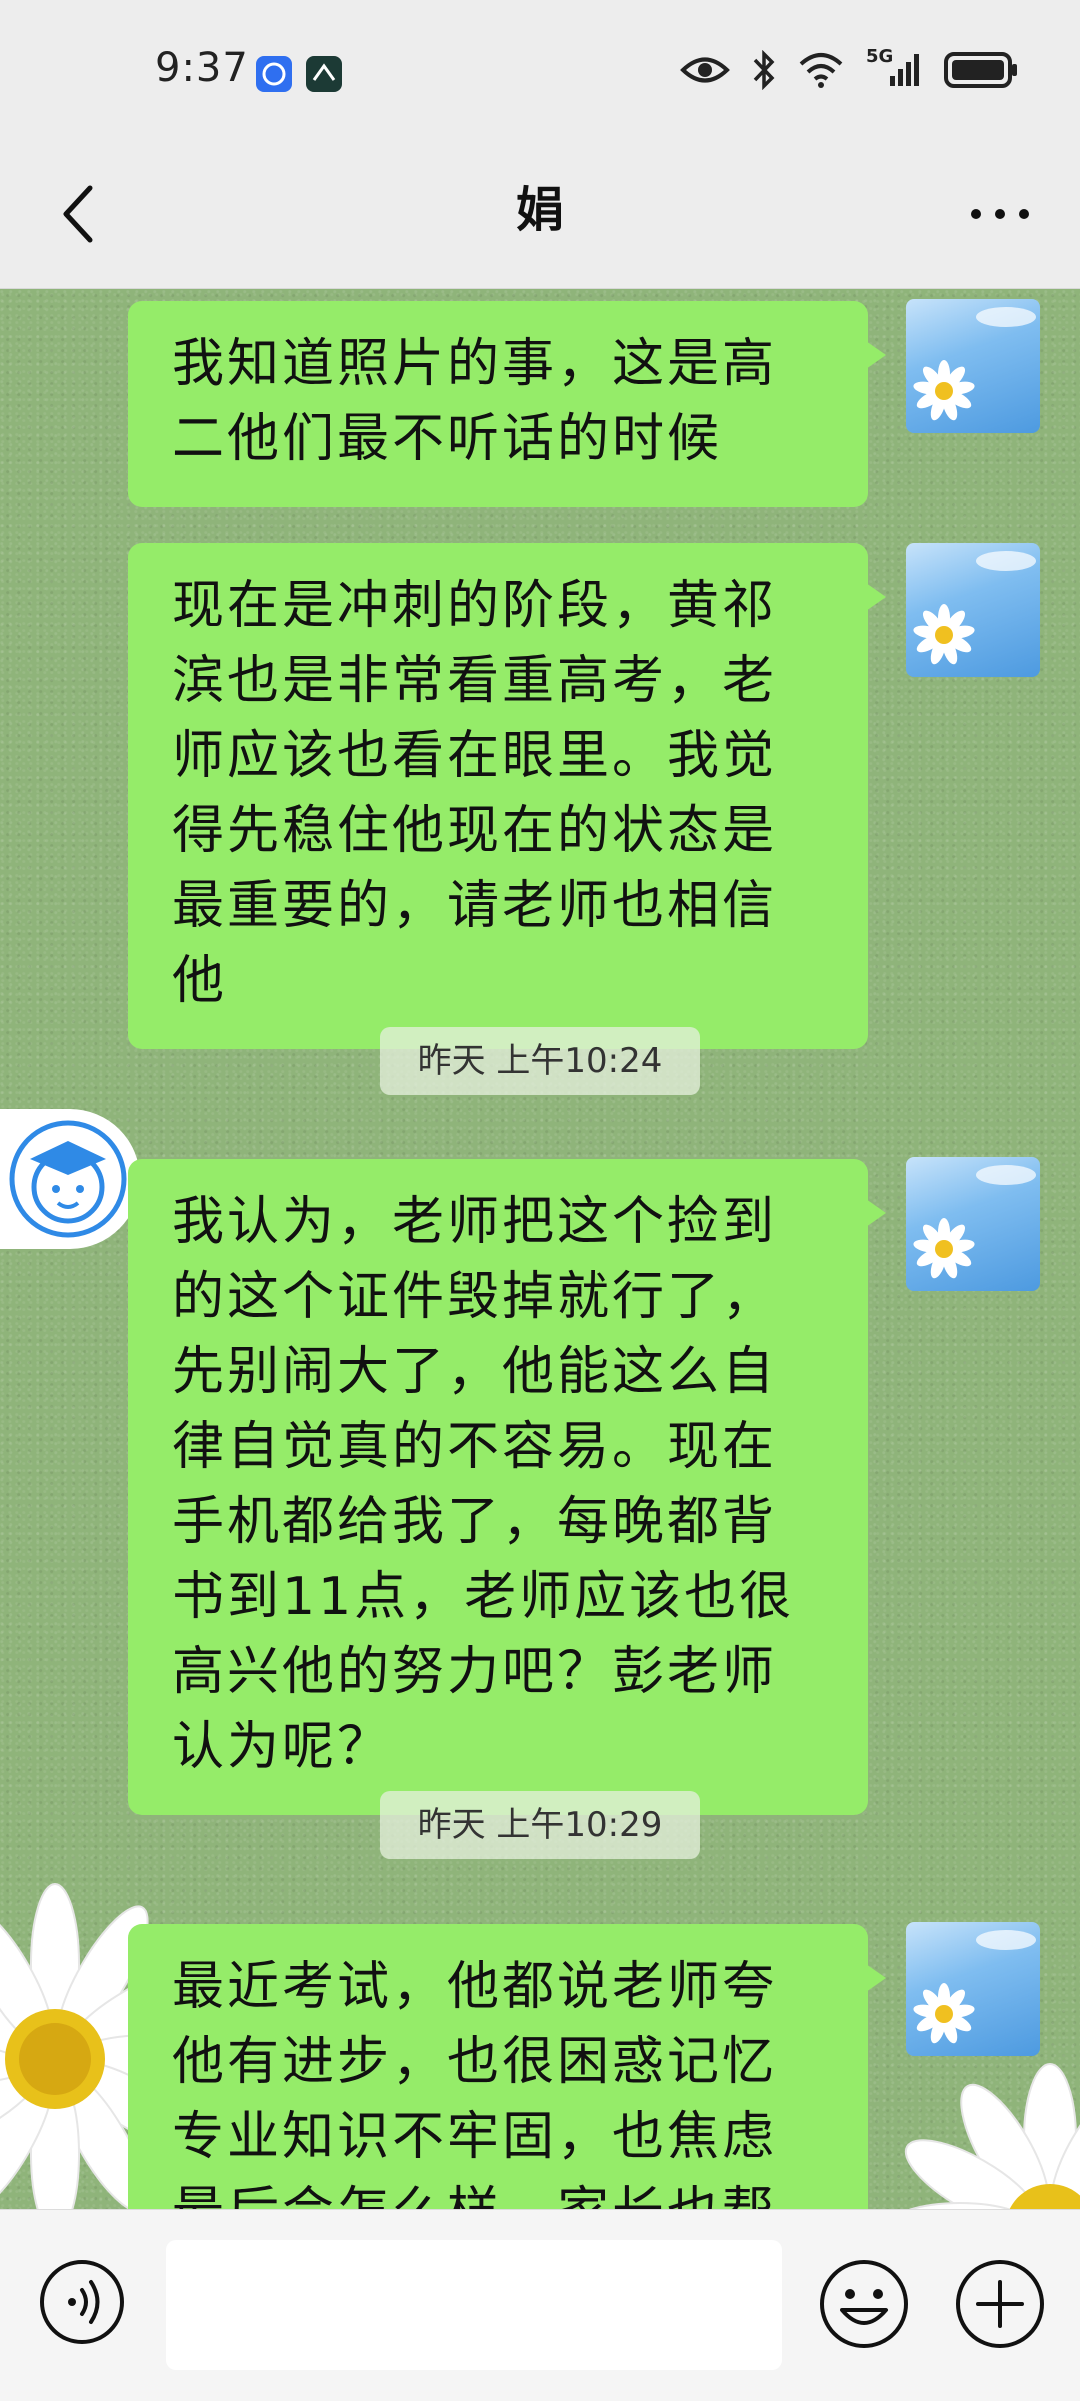 This screenshot has width=1080, height=2401. Describe the element at coordinates (539, 210) in the screenshot. I see `chat-title: 娟` at that location.